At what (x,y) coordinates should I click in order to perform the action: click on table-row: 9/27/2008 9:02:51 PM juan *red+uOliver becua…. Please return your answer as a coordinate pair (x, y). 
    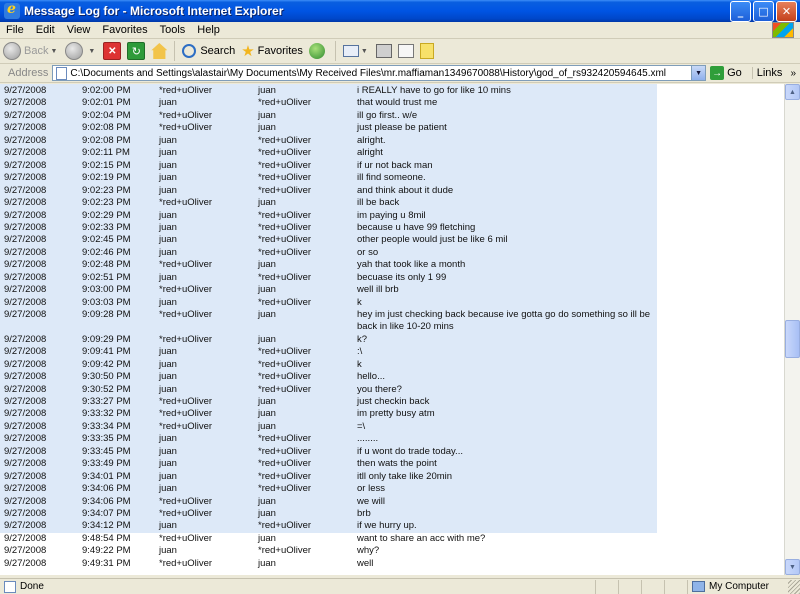
    Looking at the image, I should click on (328, 278).